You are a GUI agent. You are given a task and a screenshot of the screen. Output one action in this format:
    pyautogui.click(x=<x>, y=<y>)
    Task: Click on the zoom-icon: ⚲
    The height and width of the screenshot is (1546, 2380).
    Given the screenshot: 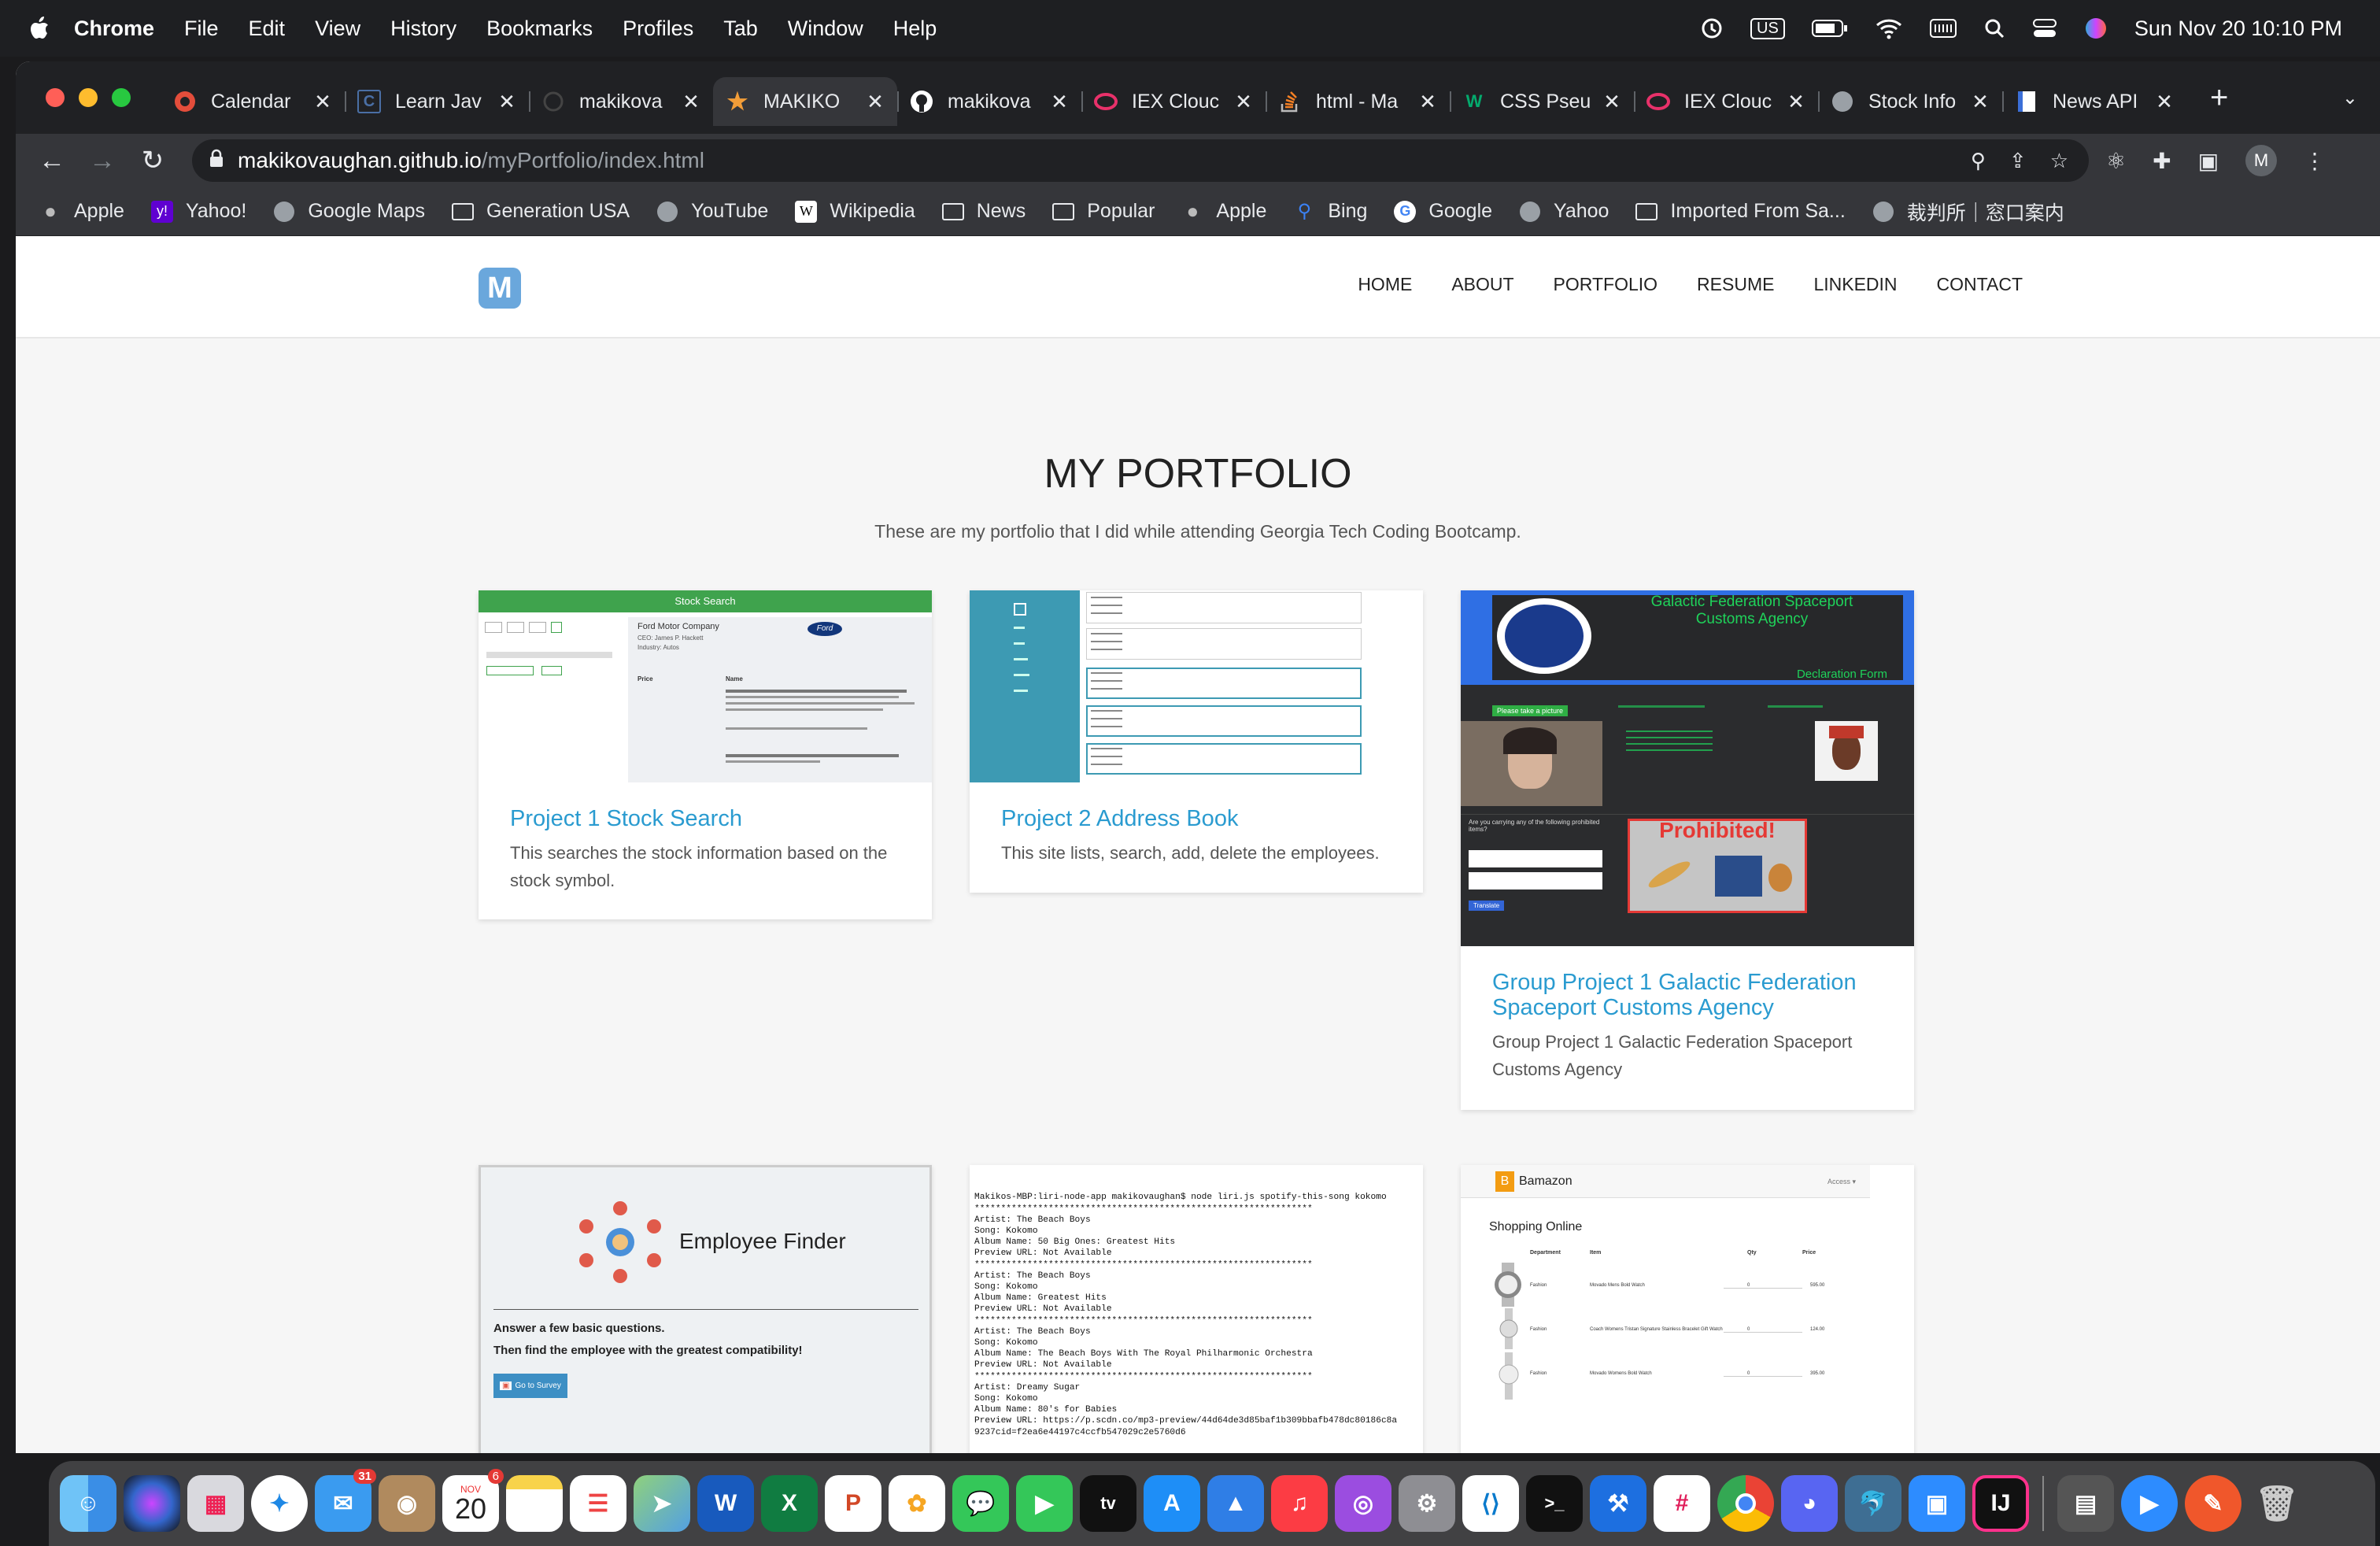 What is the action you would take?
    pyautogui.click(x=1978, y=161)
    